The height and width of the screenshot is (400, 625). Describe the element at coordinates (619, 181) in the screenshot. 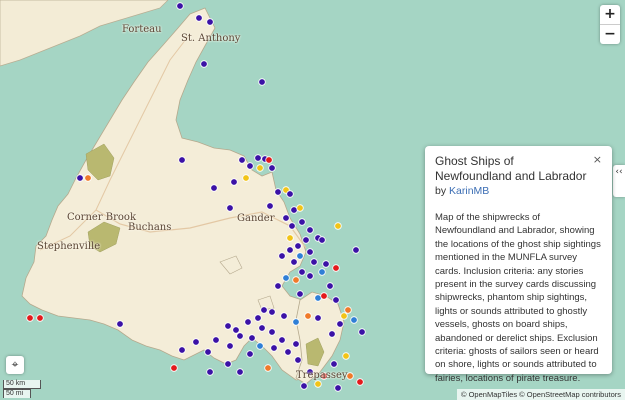

I see `panel-collapse-button: ‹‹` at that location.